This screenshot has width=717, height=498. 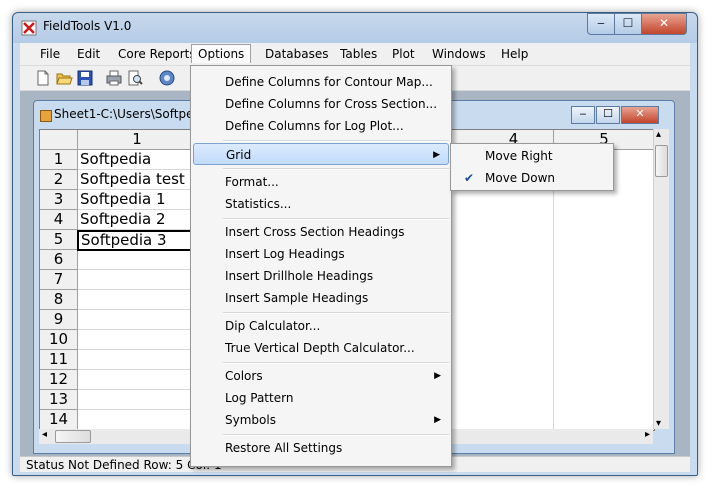 What do you see at coordinates (239, 155) in the screenshot?
I see `menu-item-label: Grid` at bounding box center [239, 155].